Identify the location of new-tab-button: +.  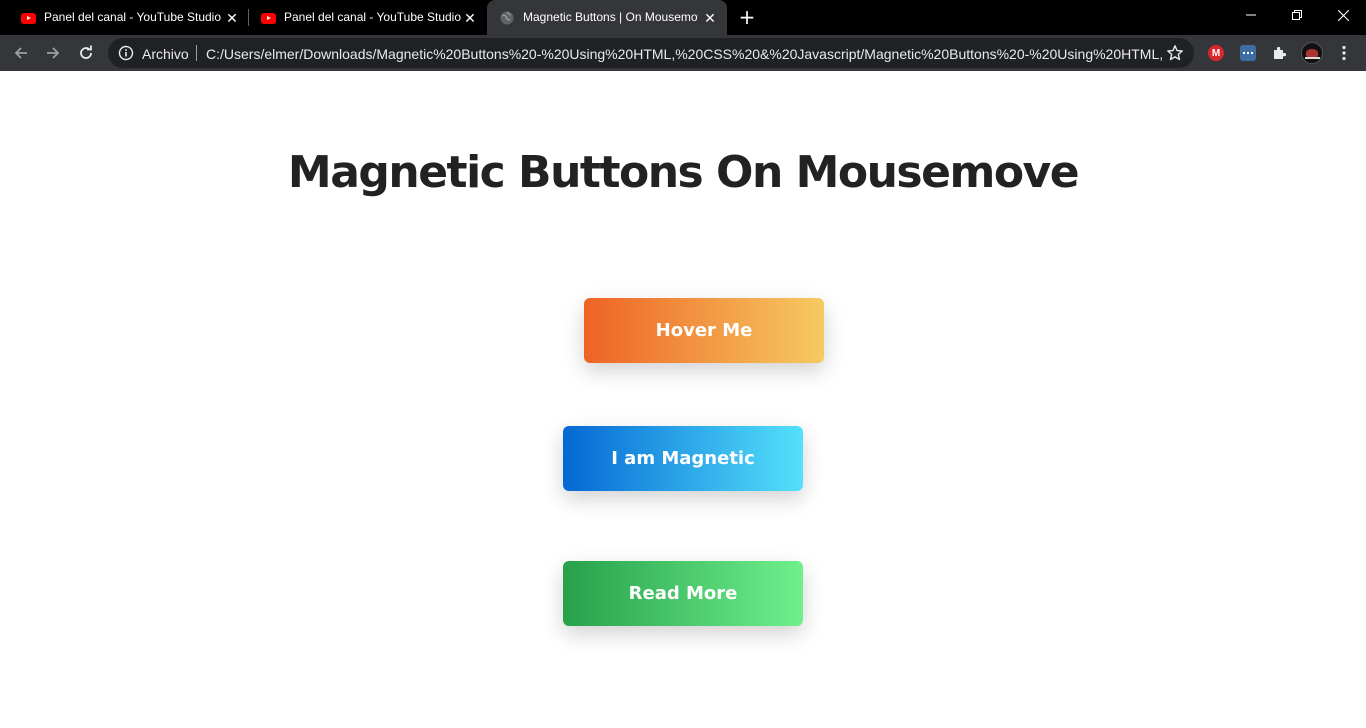
(747, 18).